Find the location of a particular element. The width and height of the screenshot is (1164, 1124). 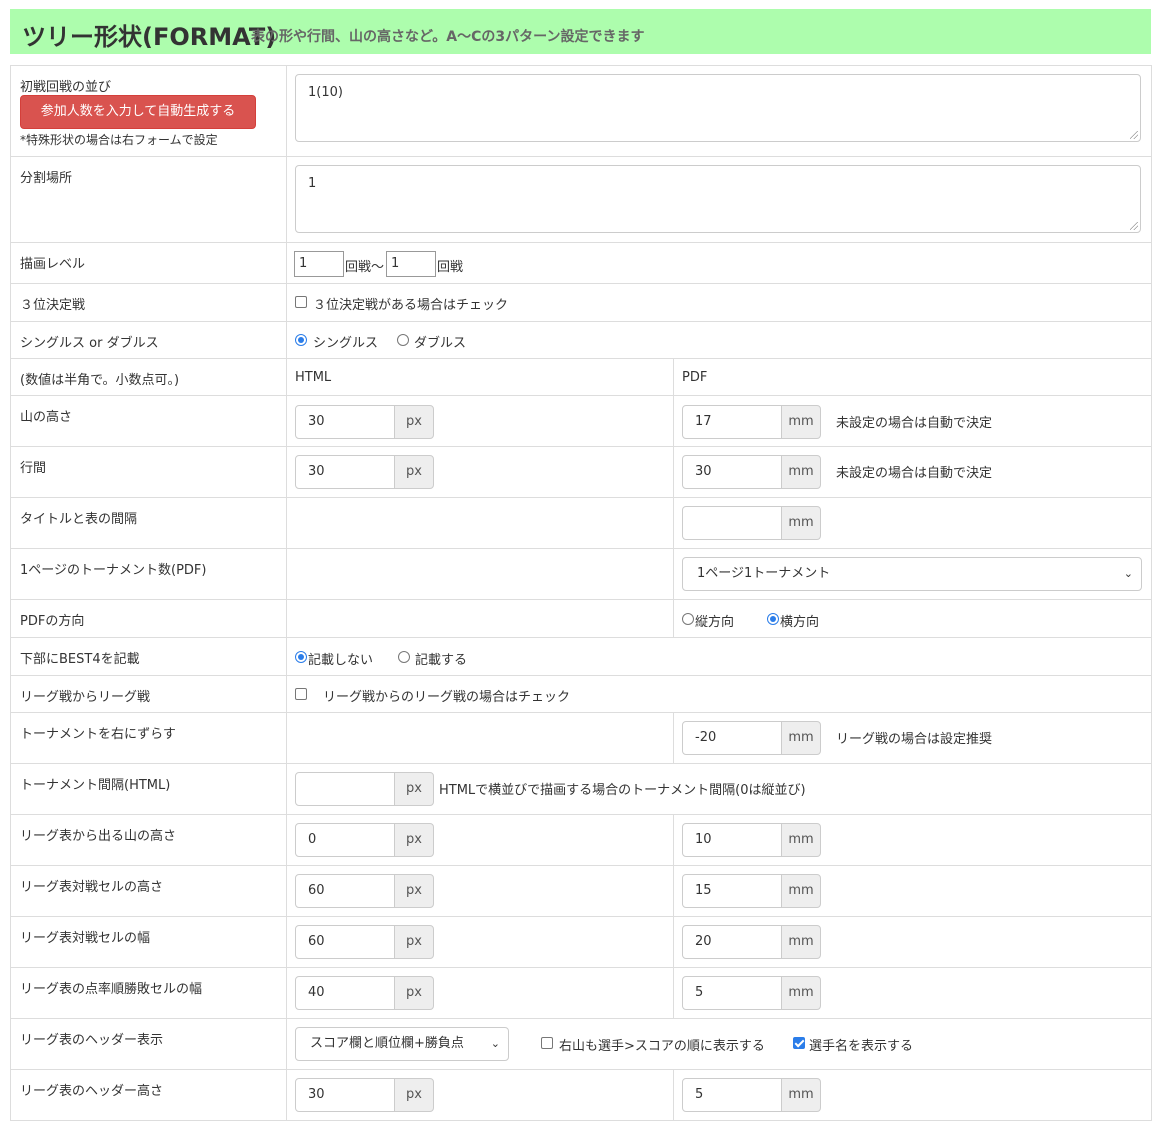

doubles-radio is located at coordinates (403, 340).